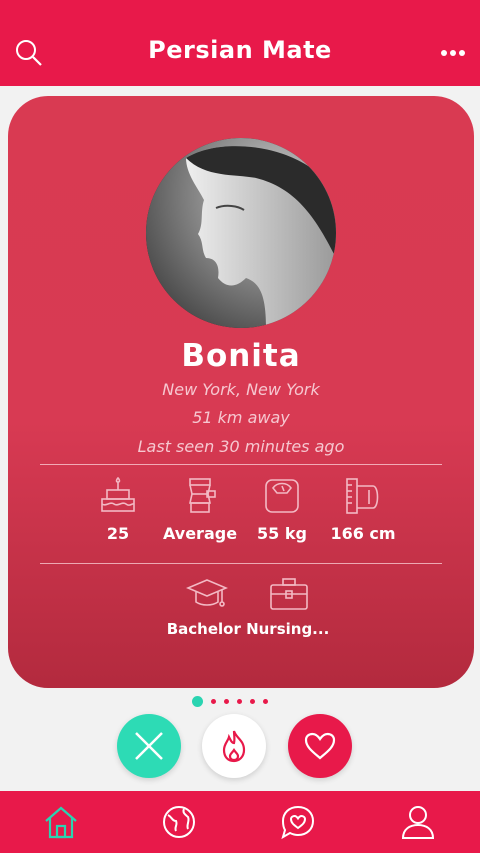 The image size is (480, 853). I want to click on flame-icon, so click(234, 746).